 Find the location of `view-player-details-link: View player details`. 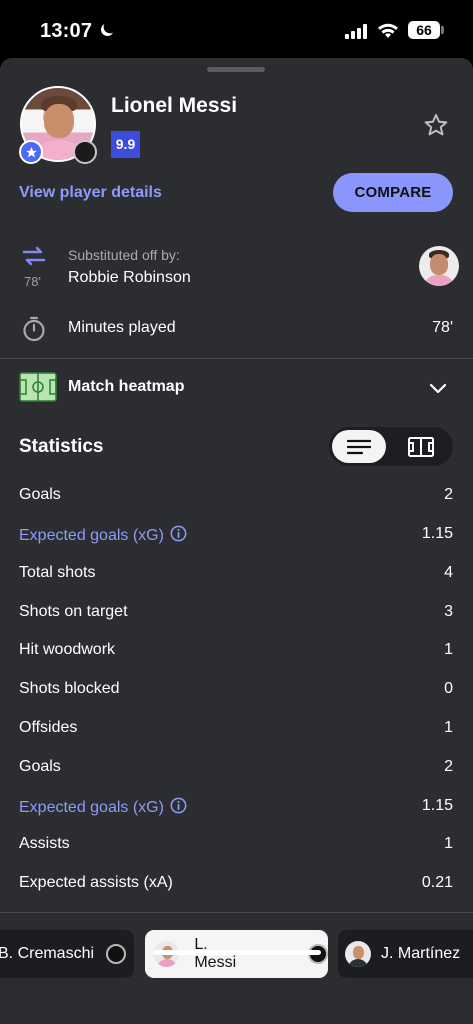

view-player-details-link: View player details is located at coordinates (90, 193).